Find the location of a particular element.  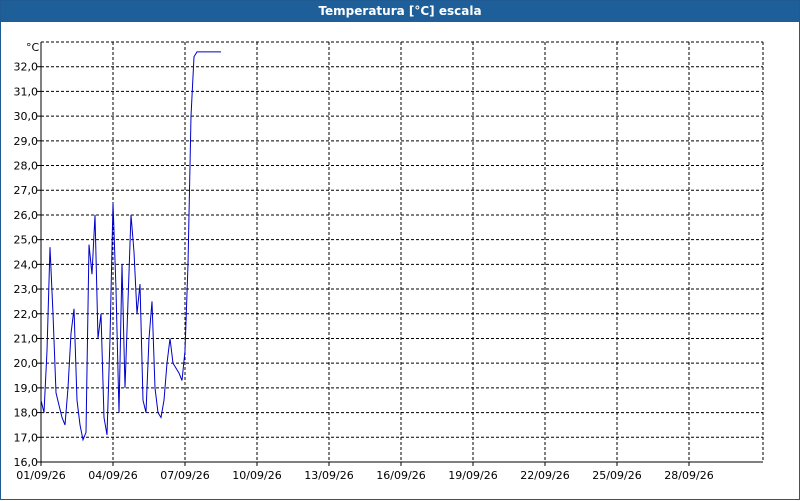

y-tick-label: 32,0 is located at coordinates (26, 67).